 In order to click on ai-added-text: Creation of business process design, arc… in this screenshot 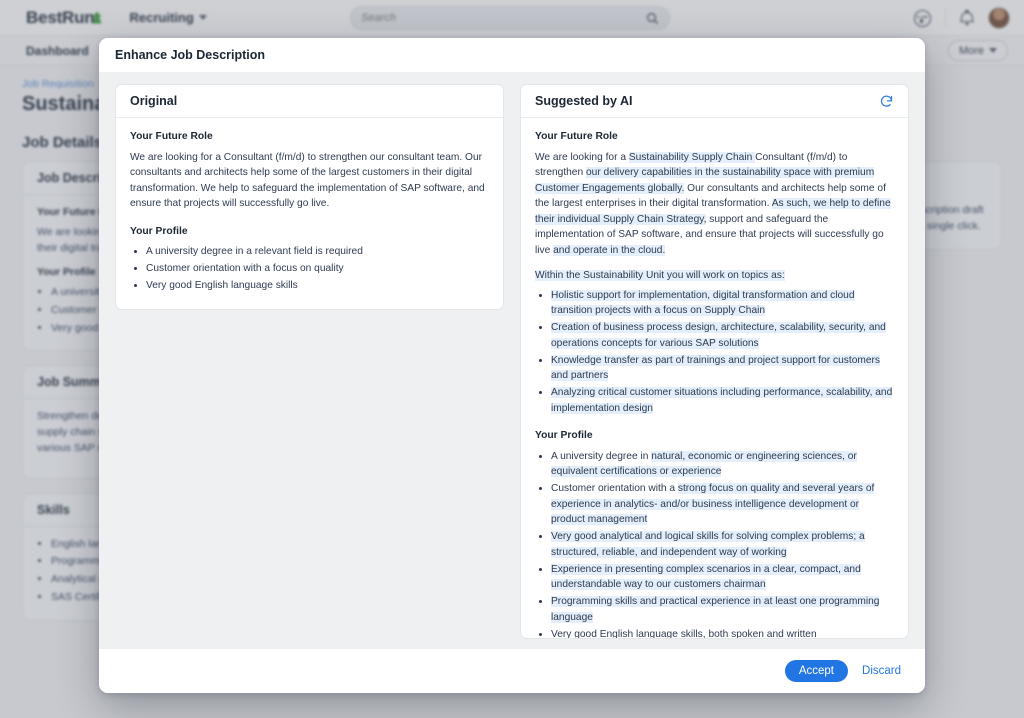, I will do `click(718, 335)`.